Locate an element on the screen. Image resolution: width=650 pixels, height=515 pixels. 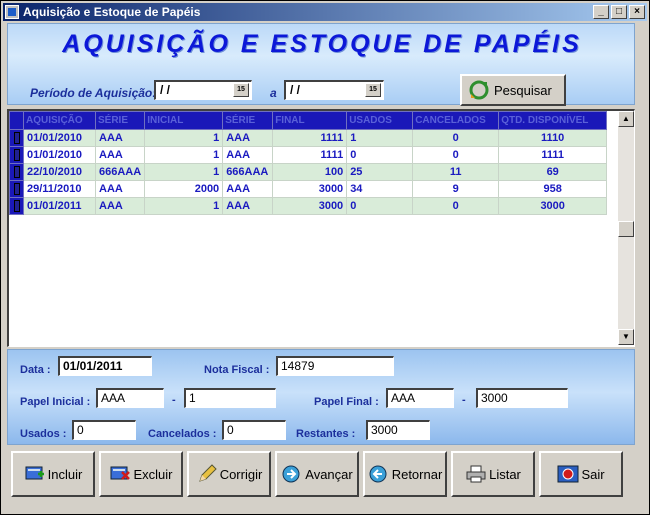
scroll-up-icon: ▲ is located at coordinates (626, 119).